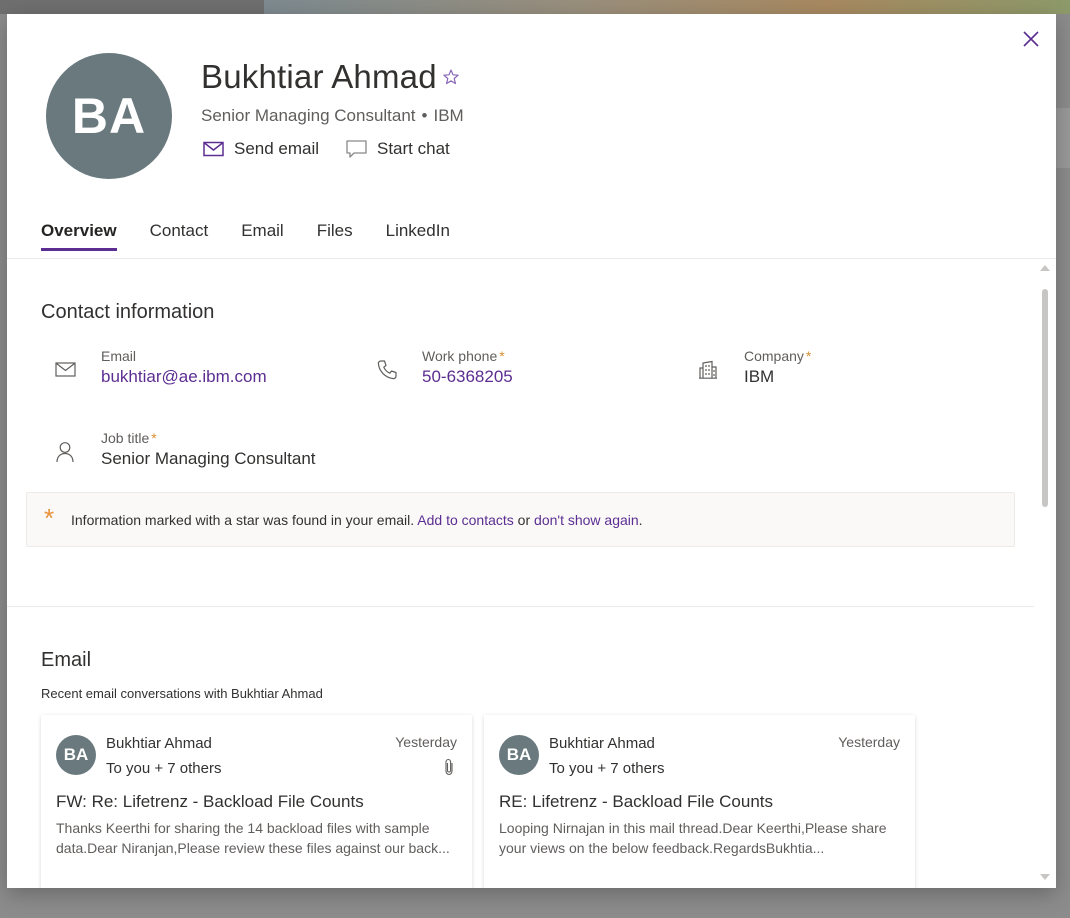 This screenshot has height=918, width=1070. I want to click on profile-company: IBM, so click(448, 115).